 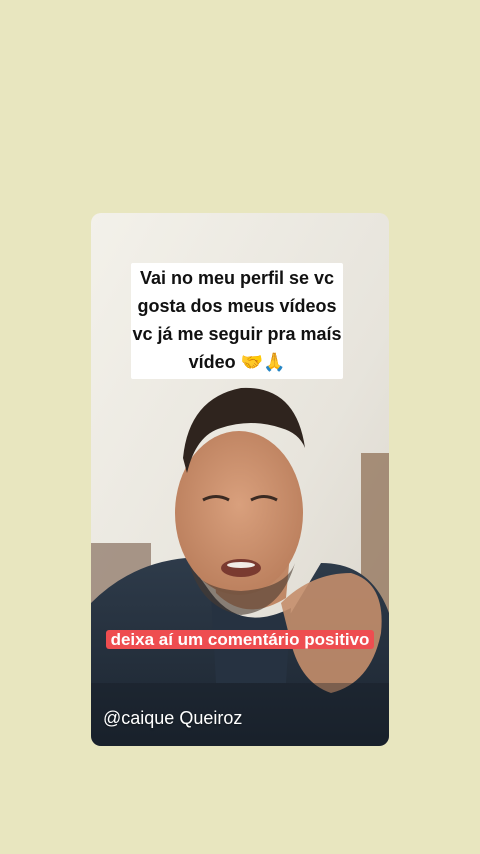 I want to click on creator-handle: @caique Queiroz, so click(x=173, y=718).